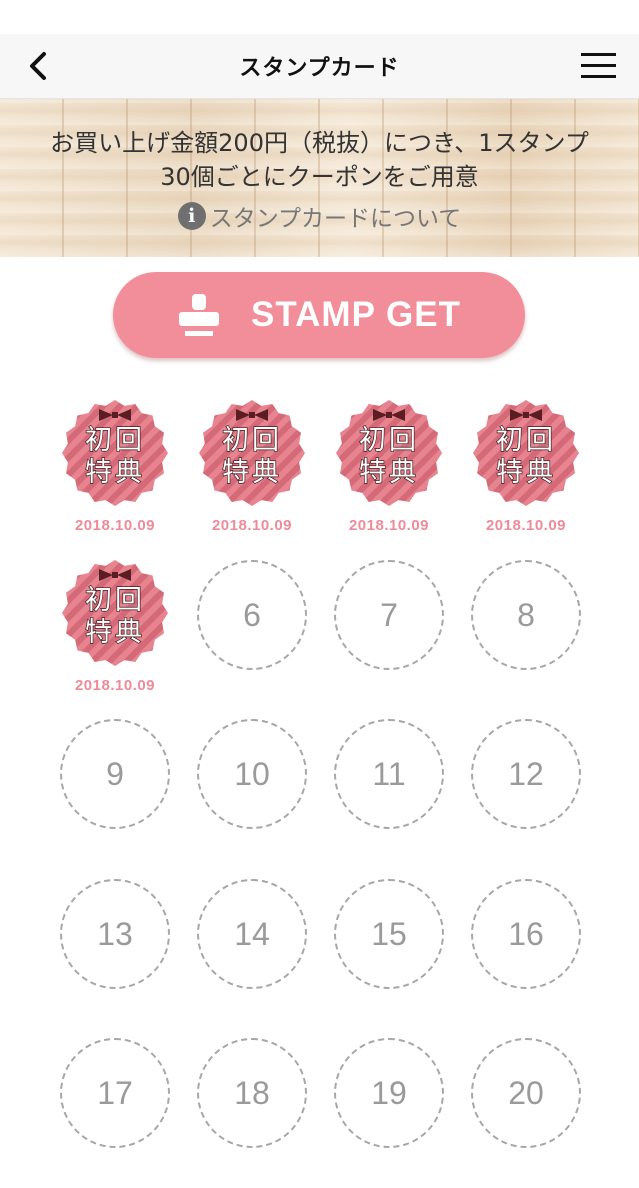  What do you see at coordinates (389, 615) in the screenshot?
I see `stamp-slot-number: 7` at bounding box center [389, 615].